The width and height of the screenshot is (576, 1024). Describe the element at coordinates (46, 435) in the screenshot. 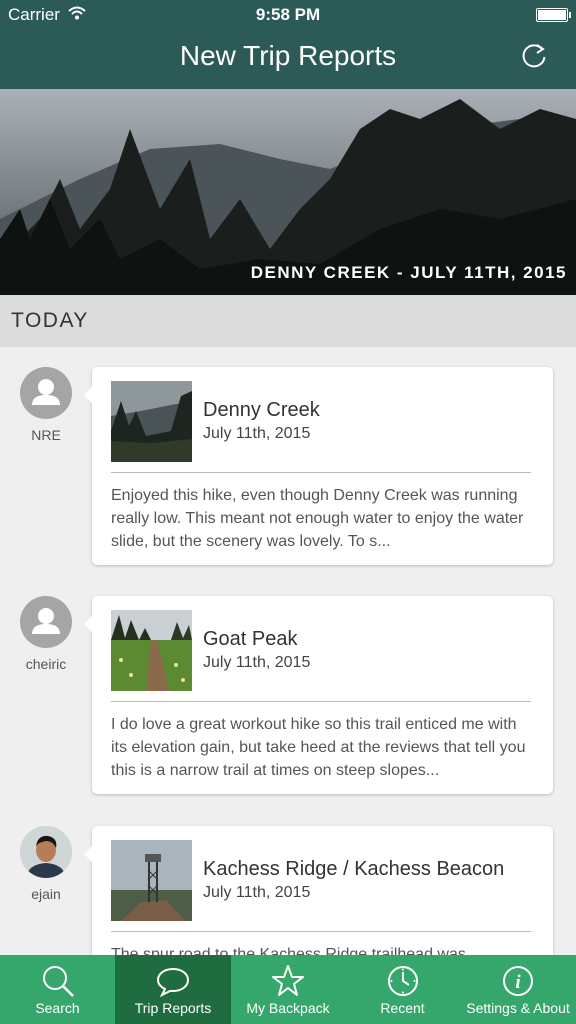

I see `username: NRE` at that location.